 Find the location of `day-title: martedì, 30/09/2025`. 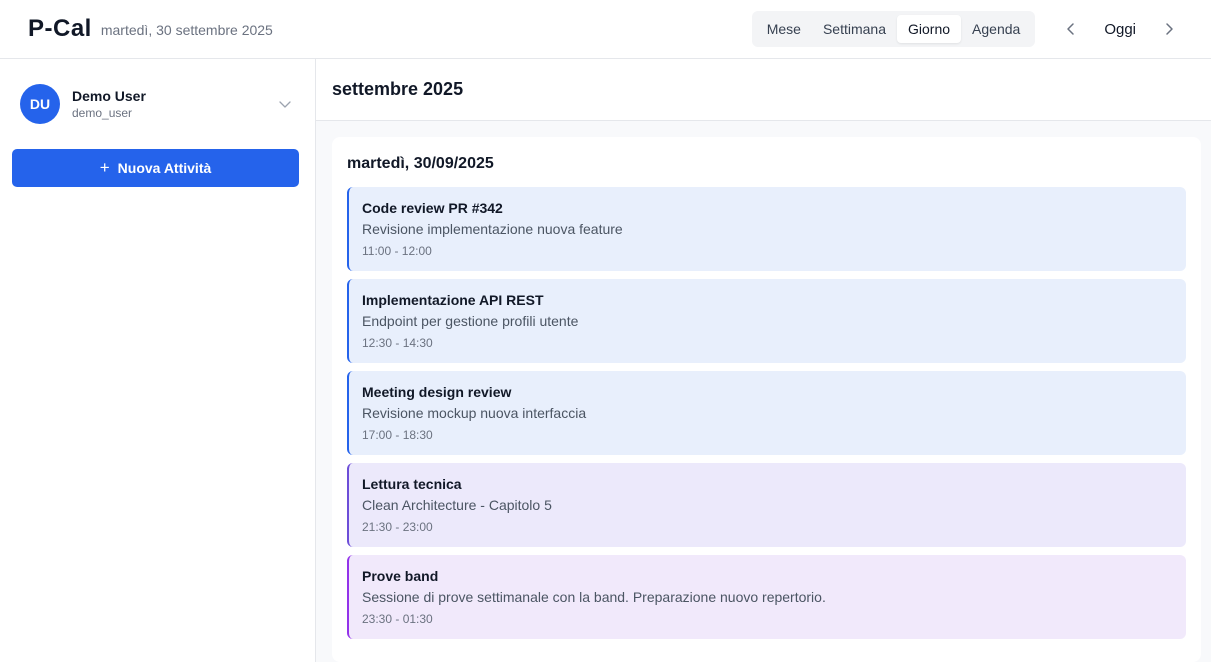

day-title: martedì, 30/09/2025 is located at coordinates (420, 163).